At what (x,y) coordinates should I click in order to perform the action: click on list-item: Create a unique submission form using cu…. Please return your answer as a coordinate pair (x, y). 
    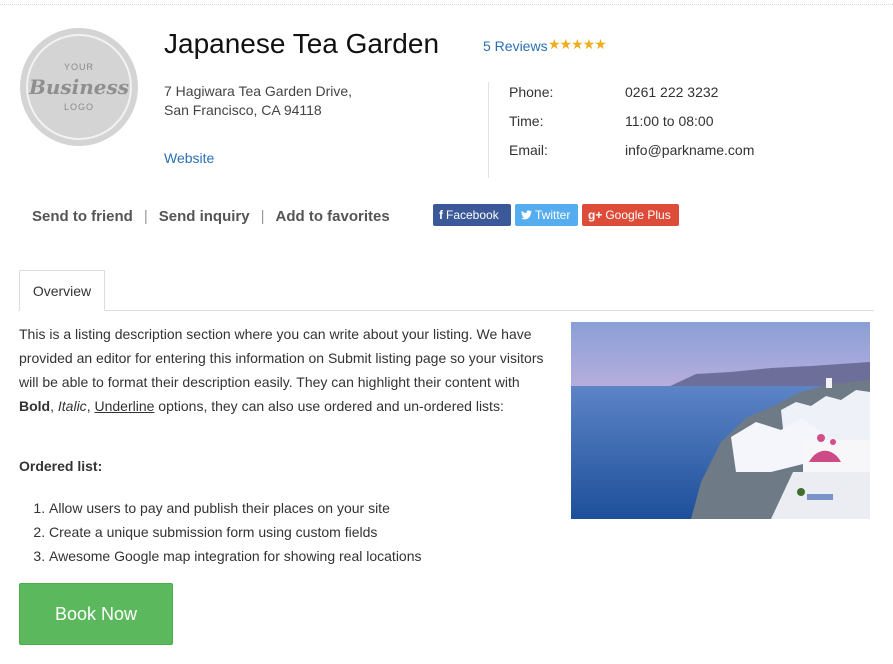
    Looking at the image, I should click on (235, 532).